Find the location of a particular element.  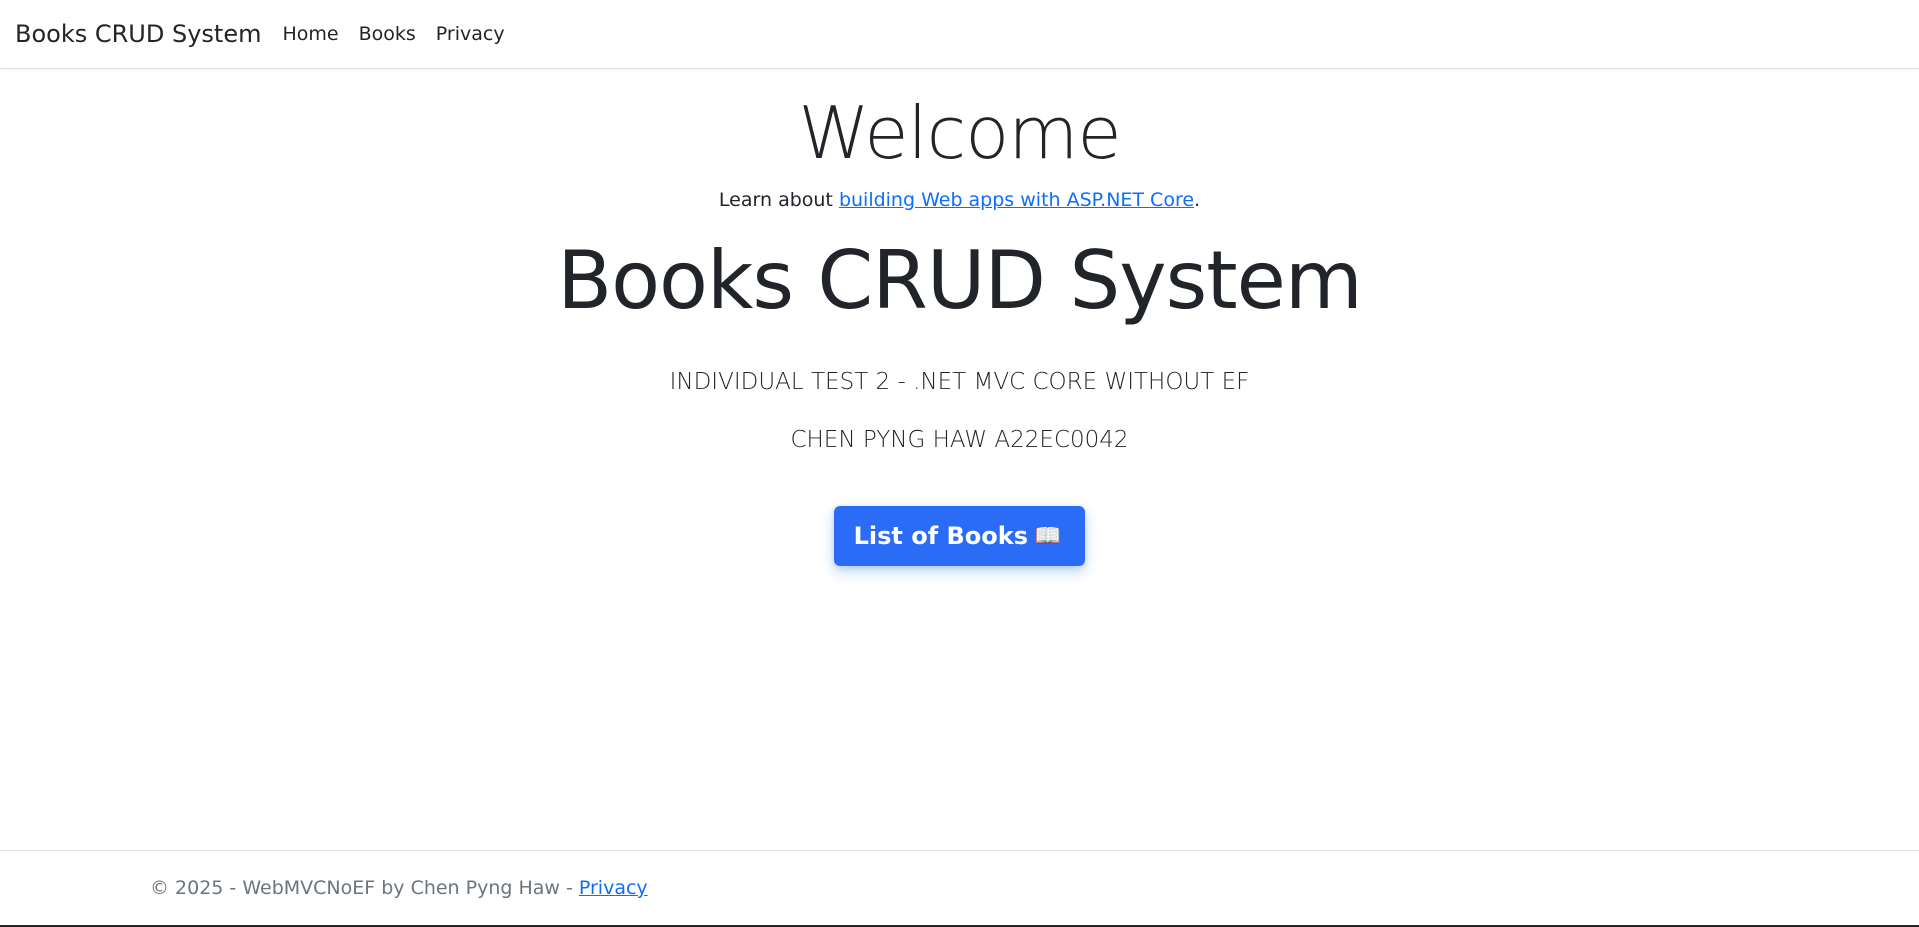

open-book-icon: 📖 is located at coordinates (1048, 536).